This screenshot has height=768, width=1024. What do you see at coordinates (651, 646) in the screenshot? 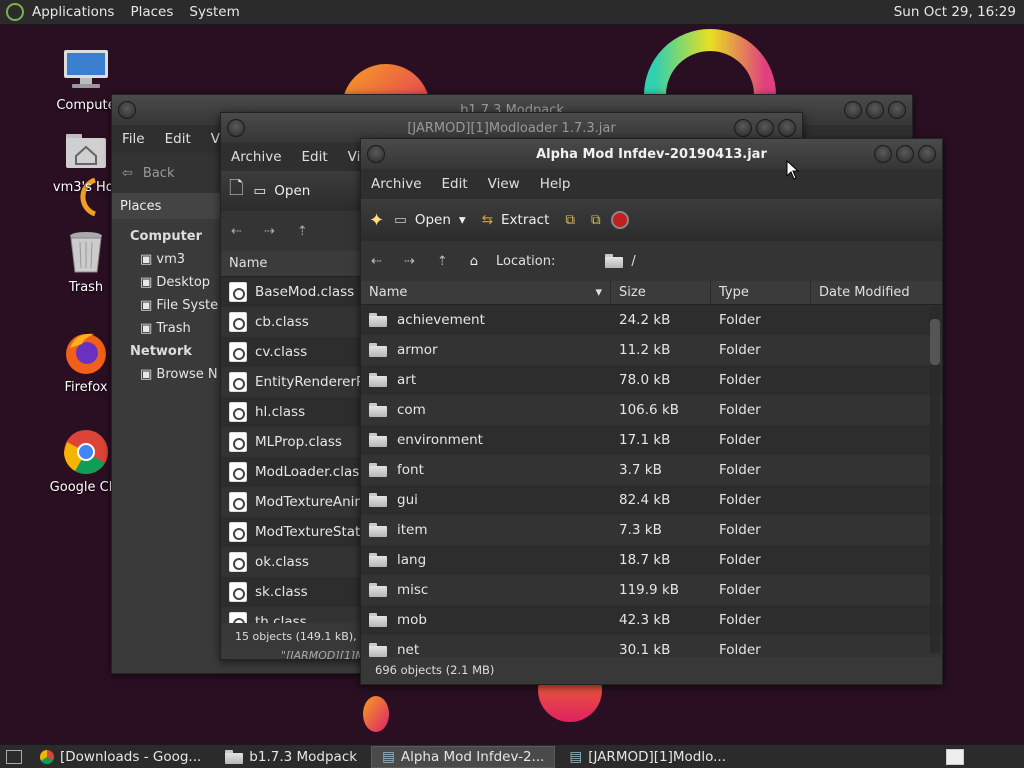
I see `table-row: net 30.1 kB Folder` at bounding box center [651, 646].